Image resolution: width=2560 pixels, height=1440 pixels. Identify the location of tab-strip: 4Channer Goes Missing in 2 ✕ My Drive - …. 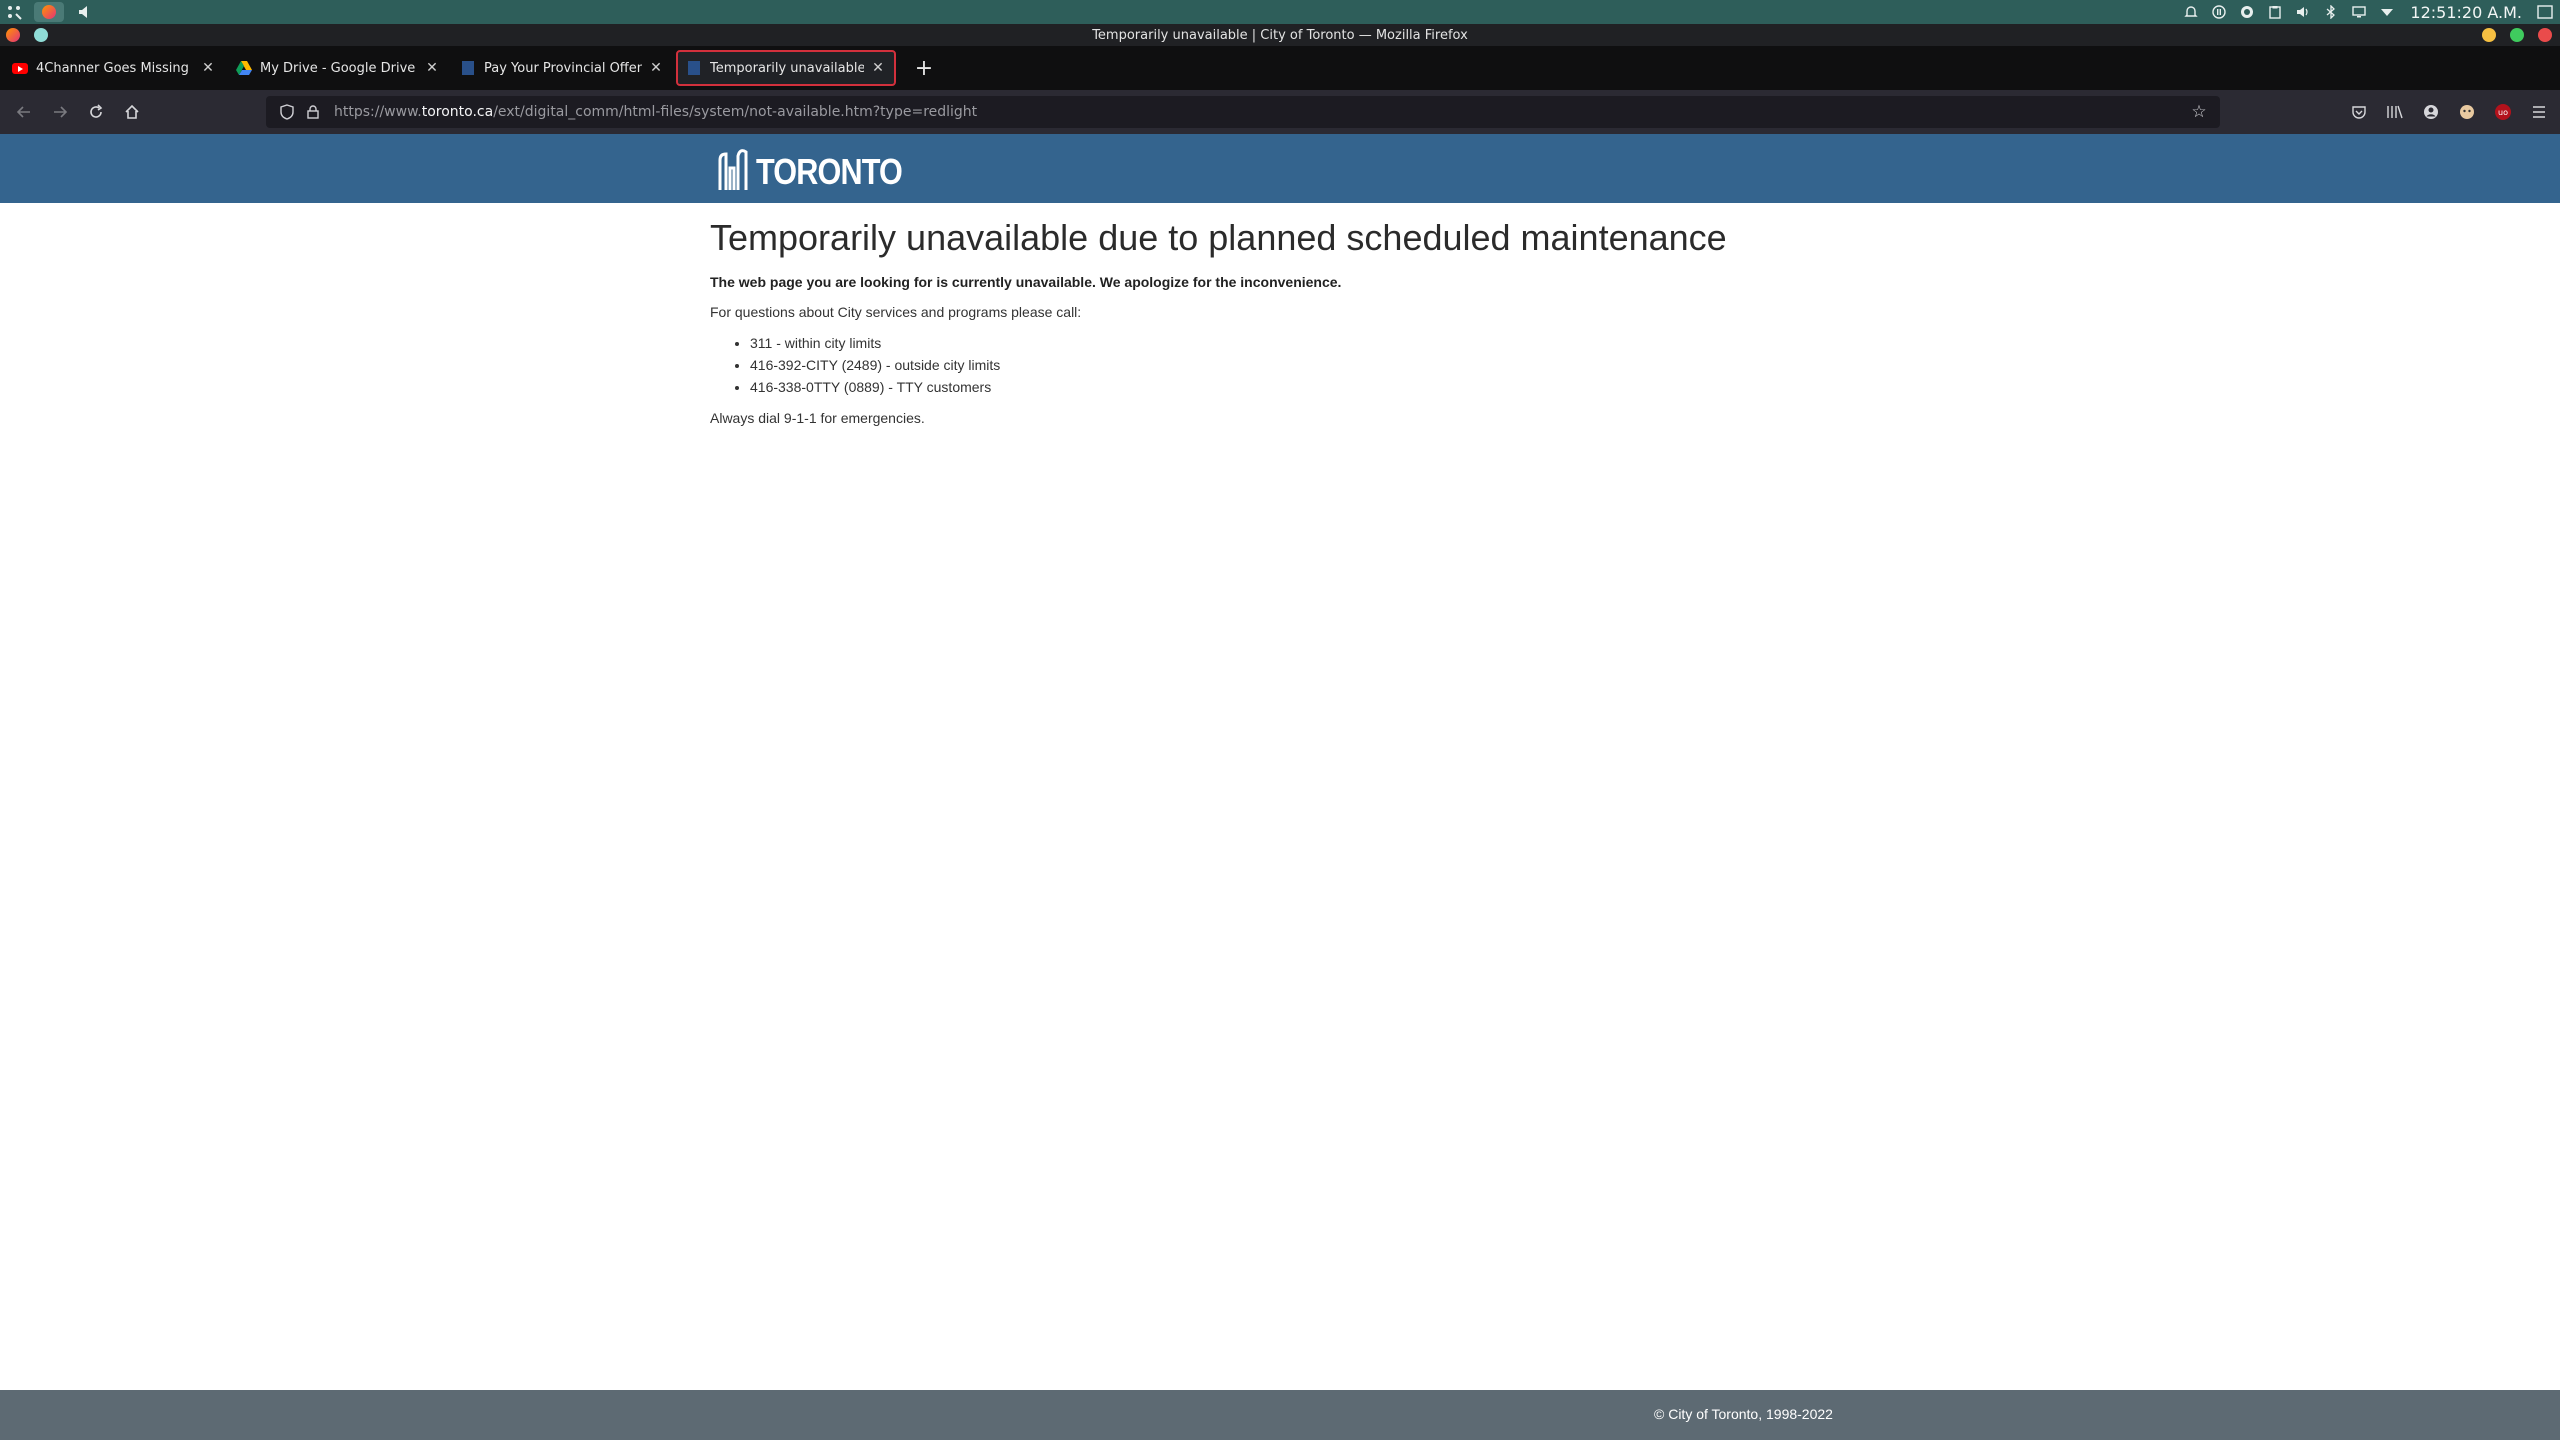
(1280, 68).